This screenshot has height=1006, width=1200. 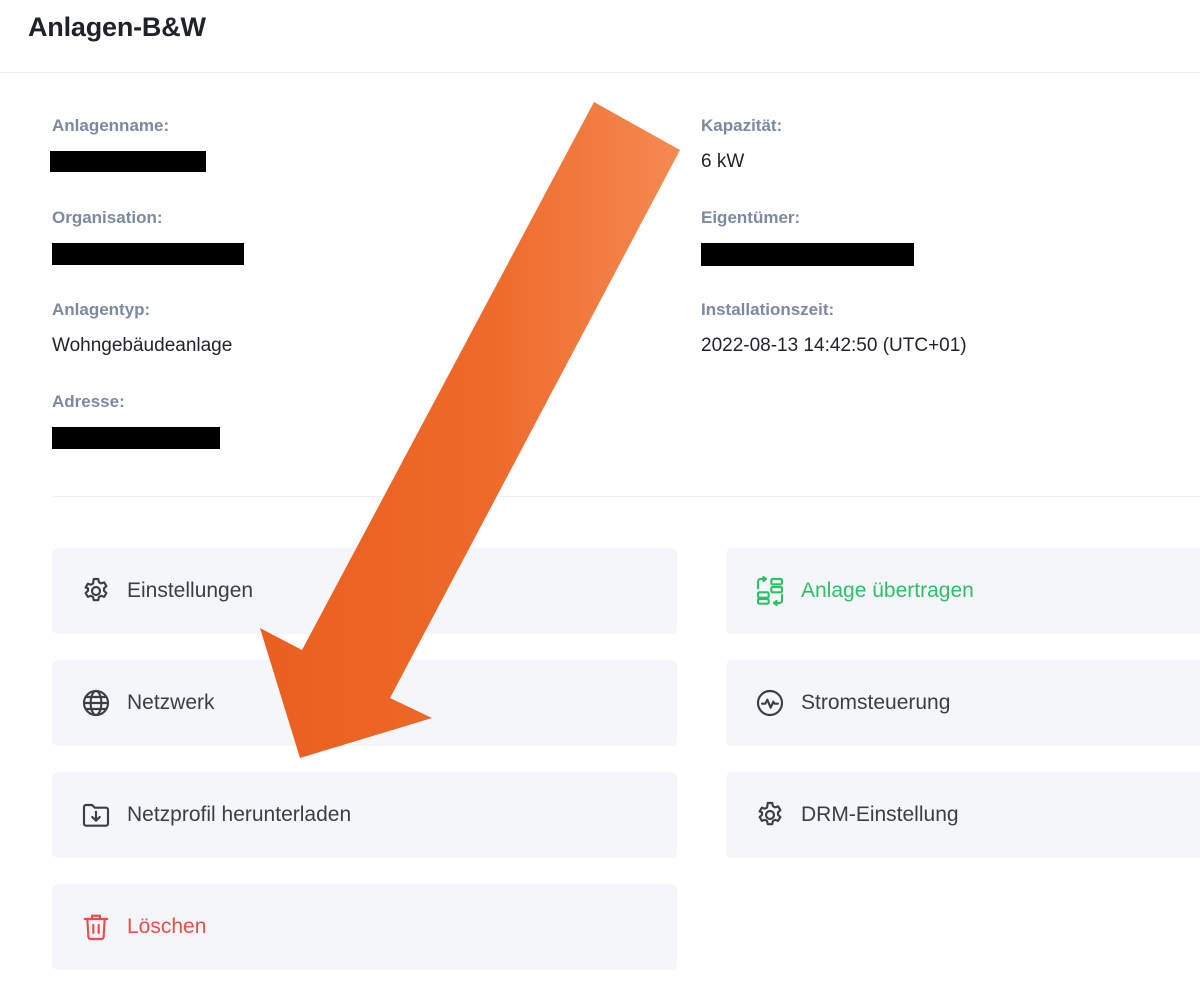 What do you see at coordinates (364, 591) in the screenshot?
I see `settings-button: Einstellungen` at bounding box center [364, 591].